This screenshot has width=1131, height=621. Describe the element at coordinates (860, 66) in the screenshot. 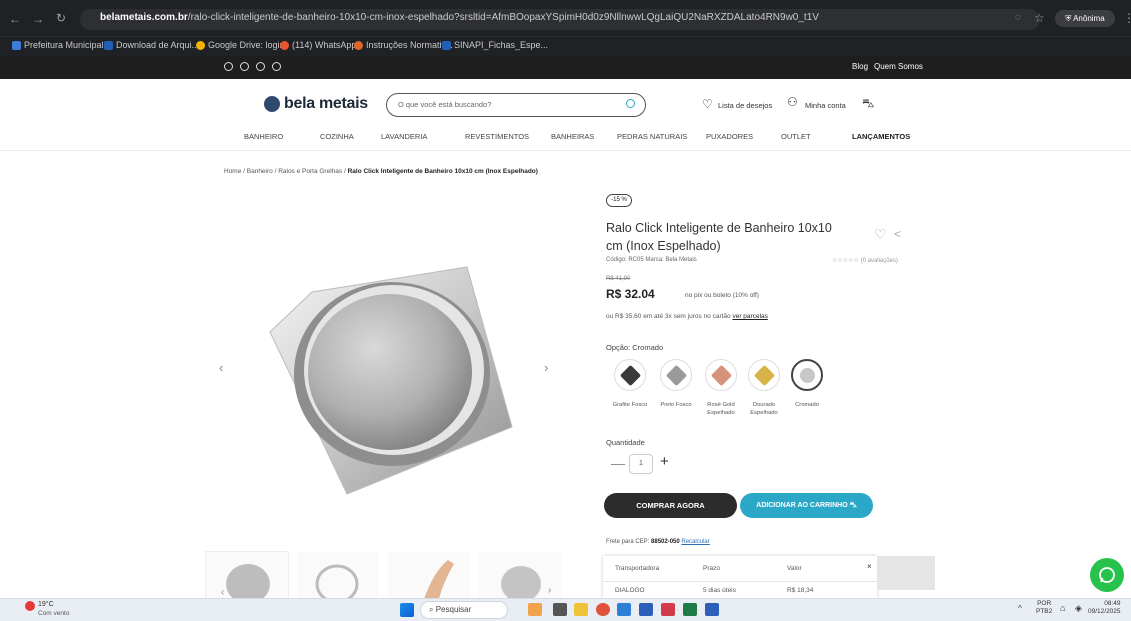

I see `blog-link: Blog` at that location.